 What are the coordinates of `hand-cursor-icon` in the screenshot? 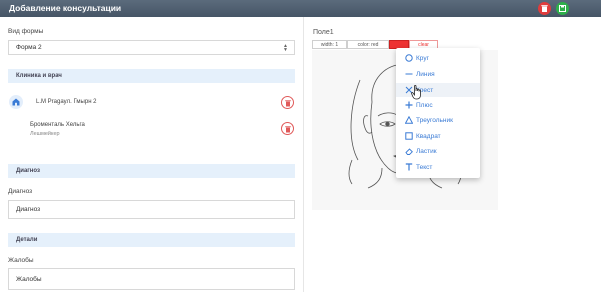 It's located at (416, 92).